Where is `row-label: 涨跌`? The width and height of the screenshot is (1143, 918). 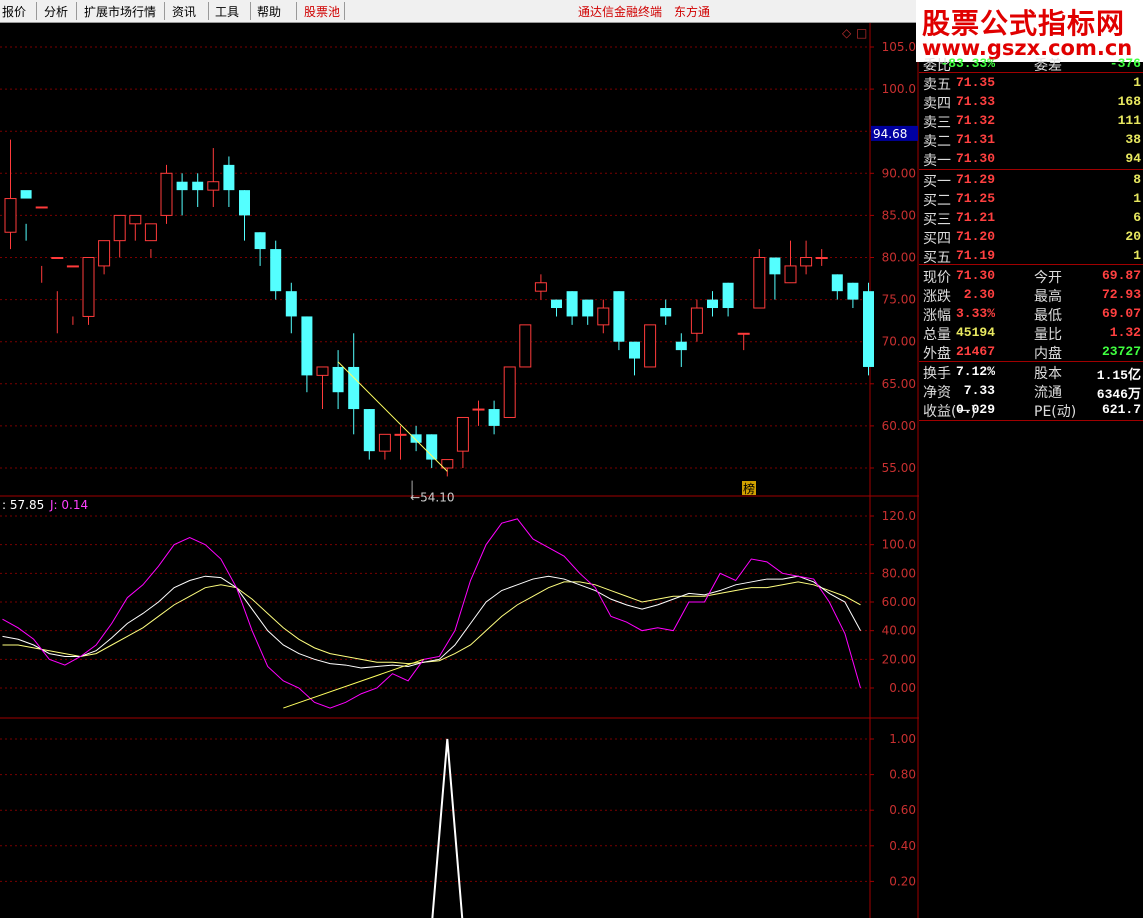
row-label: 涨跌 is located at coordinates (937, 297).